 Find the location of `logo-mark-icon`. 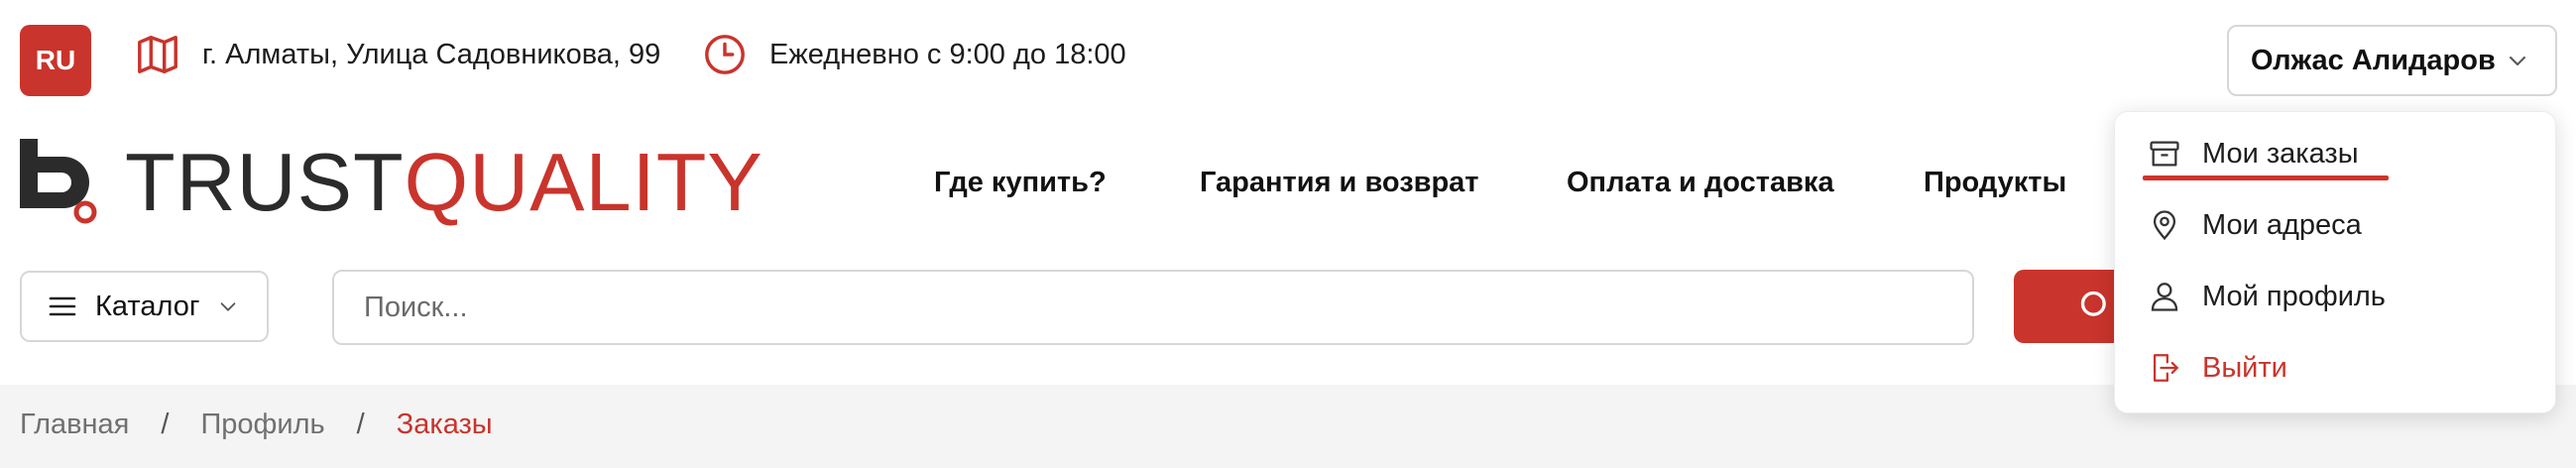

logo-mark-icon is located at coordinates (60, 181).